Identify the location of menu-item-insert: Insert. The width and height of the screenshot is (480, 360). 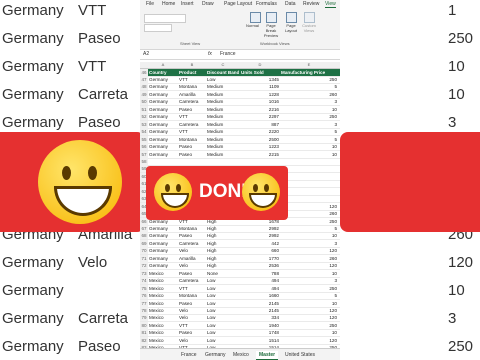
(187, 4).